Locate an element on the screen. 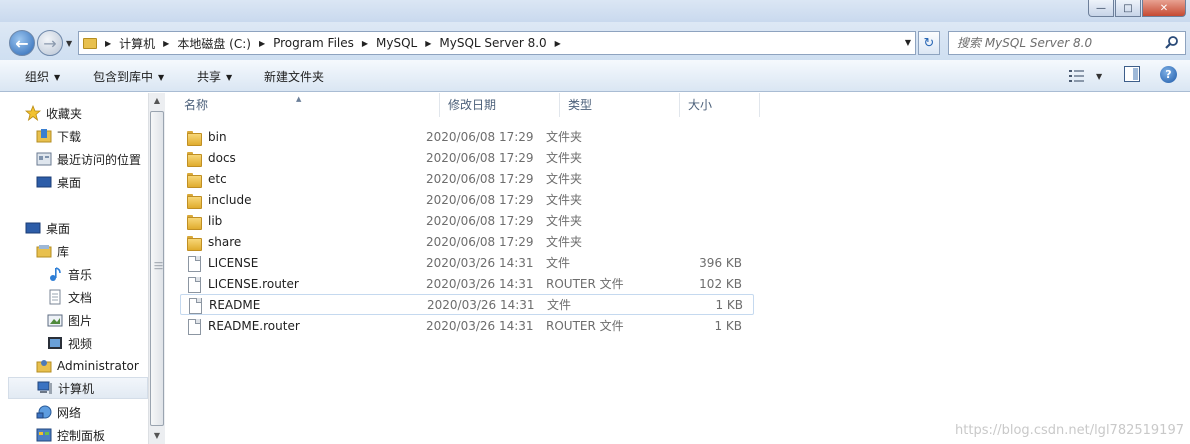  window-controls: — □ ✕ is located at coordinates (1137, 8).